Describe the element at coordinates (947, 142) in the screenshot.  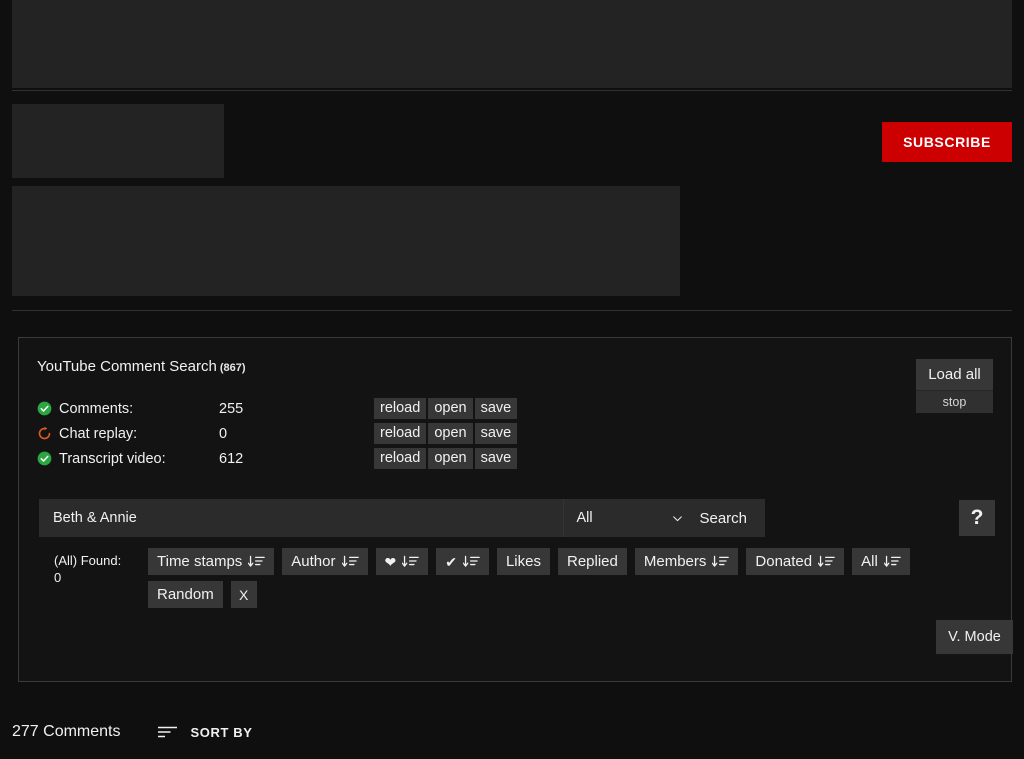
I see `subscribe-button: SUBSCRIBE` at that location.